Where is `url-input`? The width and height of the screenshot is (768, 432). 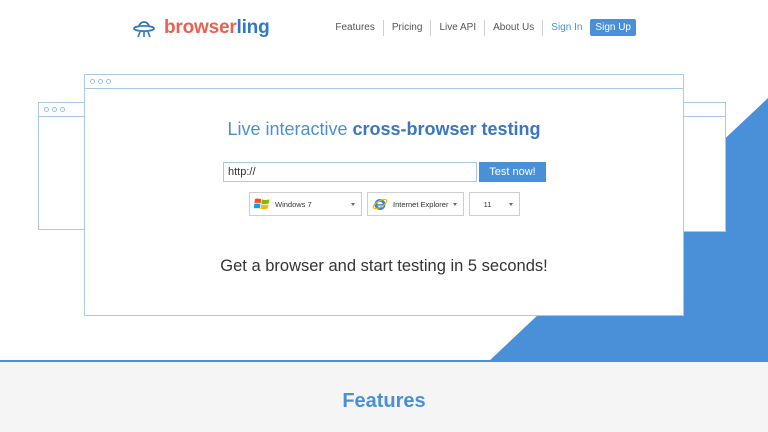
url-input is located at coordinates (350, 172).